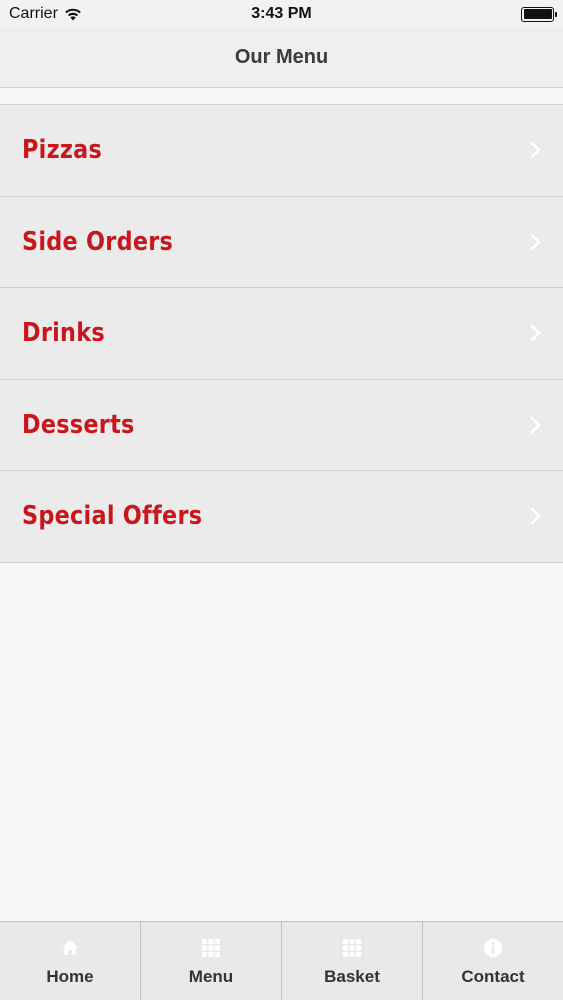  What do you see at coordinates (63, 333) in the screenshot?
I see `menu-item-label: Drinks` at bounding box center [63, 333].